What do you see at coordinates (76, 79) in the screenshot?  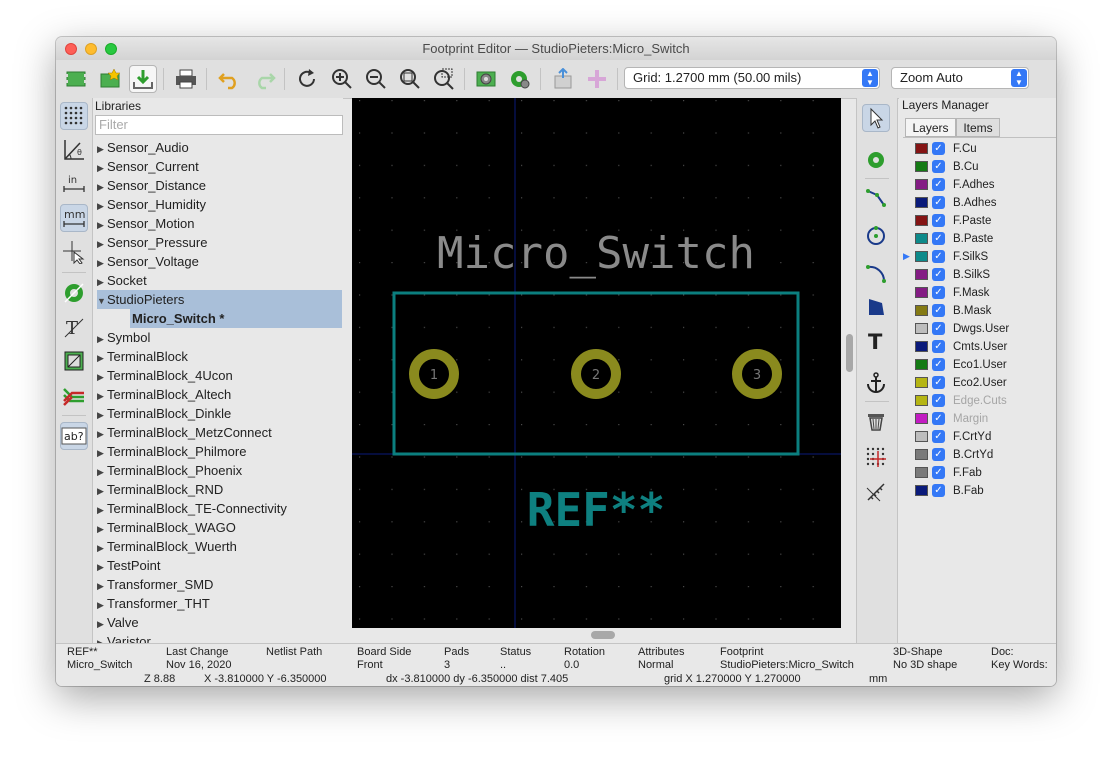 I see `new-footprint-icon` at bounding box center [76, 79].